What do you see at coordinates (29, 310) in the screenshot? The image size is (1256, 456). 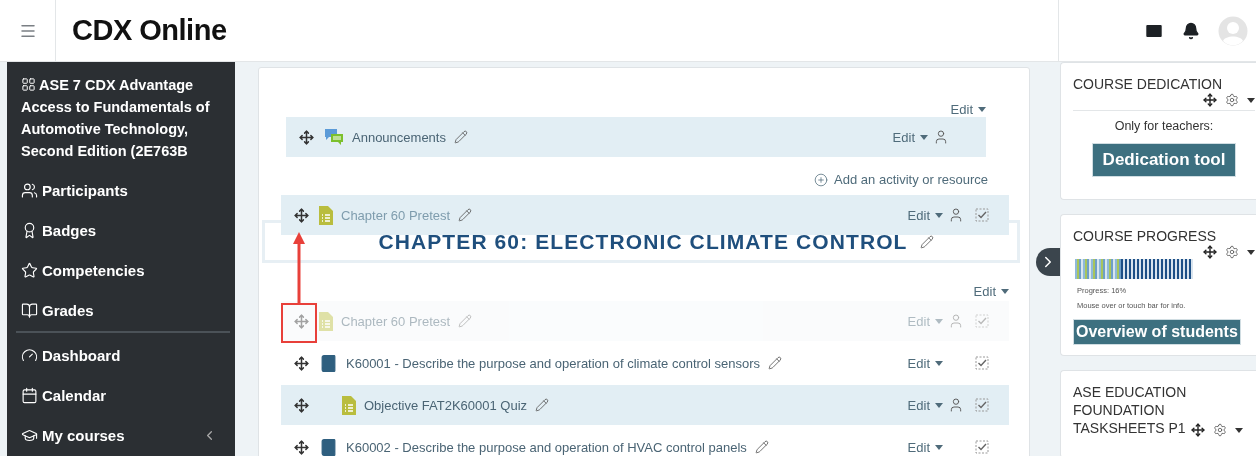 I see `open-book-icon` at bounding box center [29, 310].